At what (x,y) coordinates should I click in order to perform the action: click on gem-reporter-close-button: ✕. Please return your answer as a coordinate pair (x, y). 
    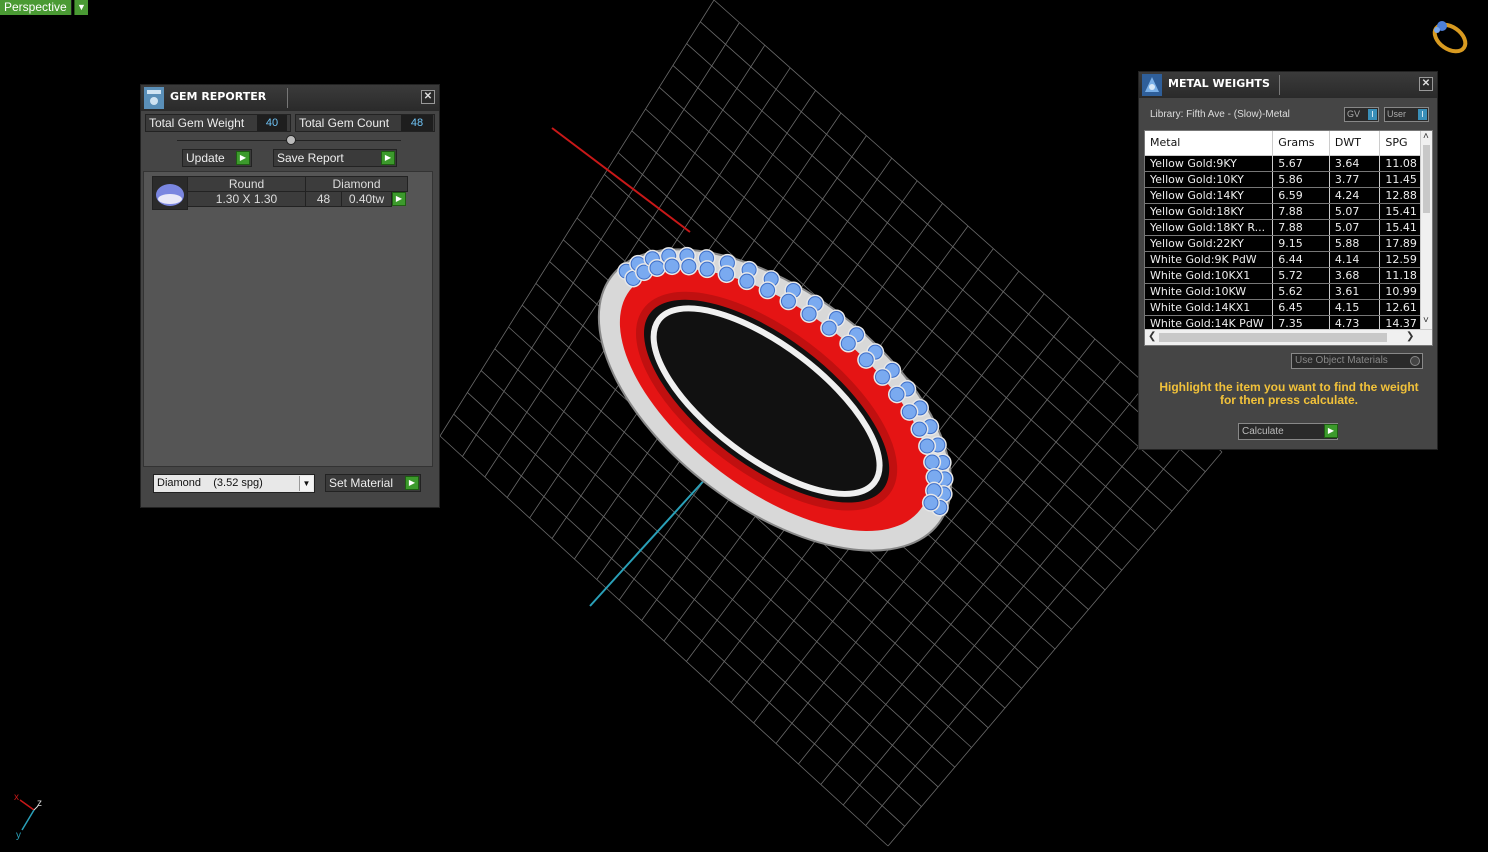
    Looking at the image, I should click on (428, 97).